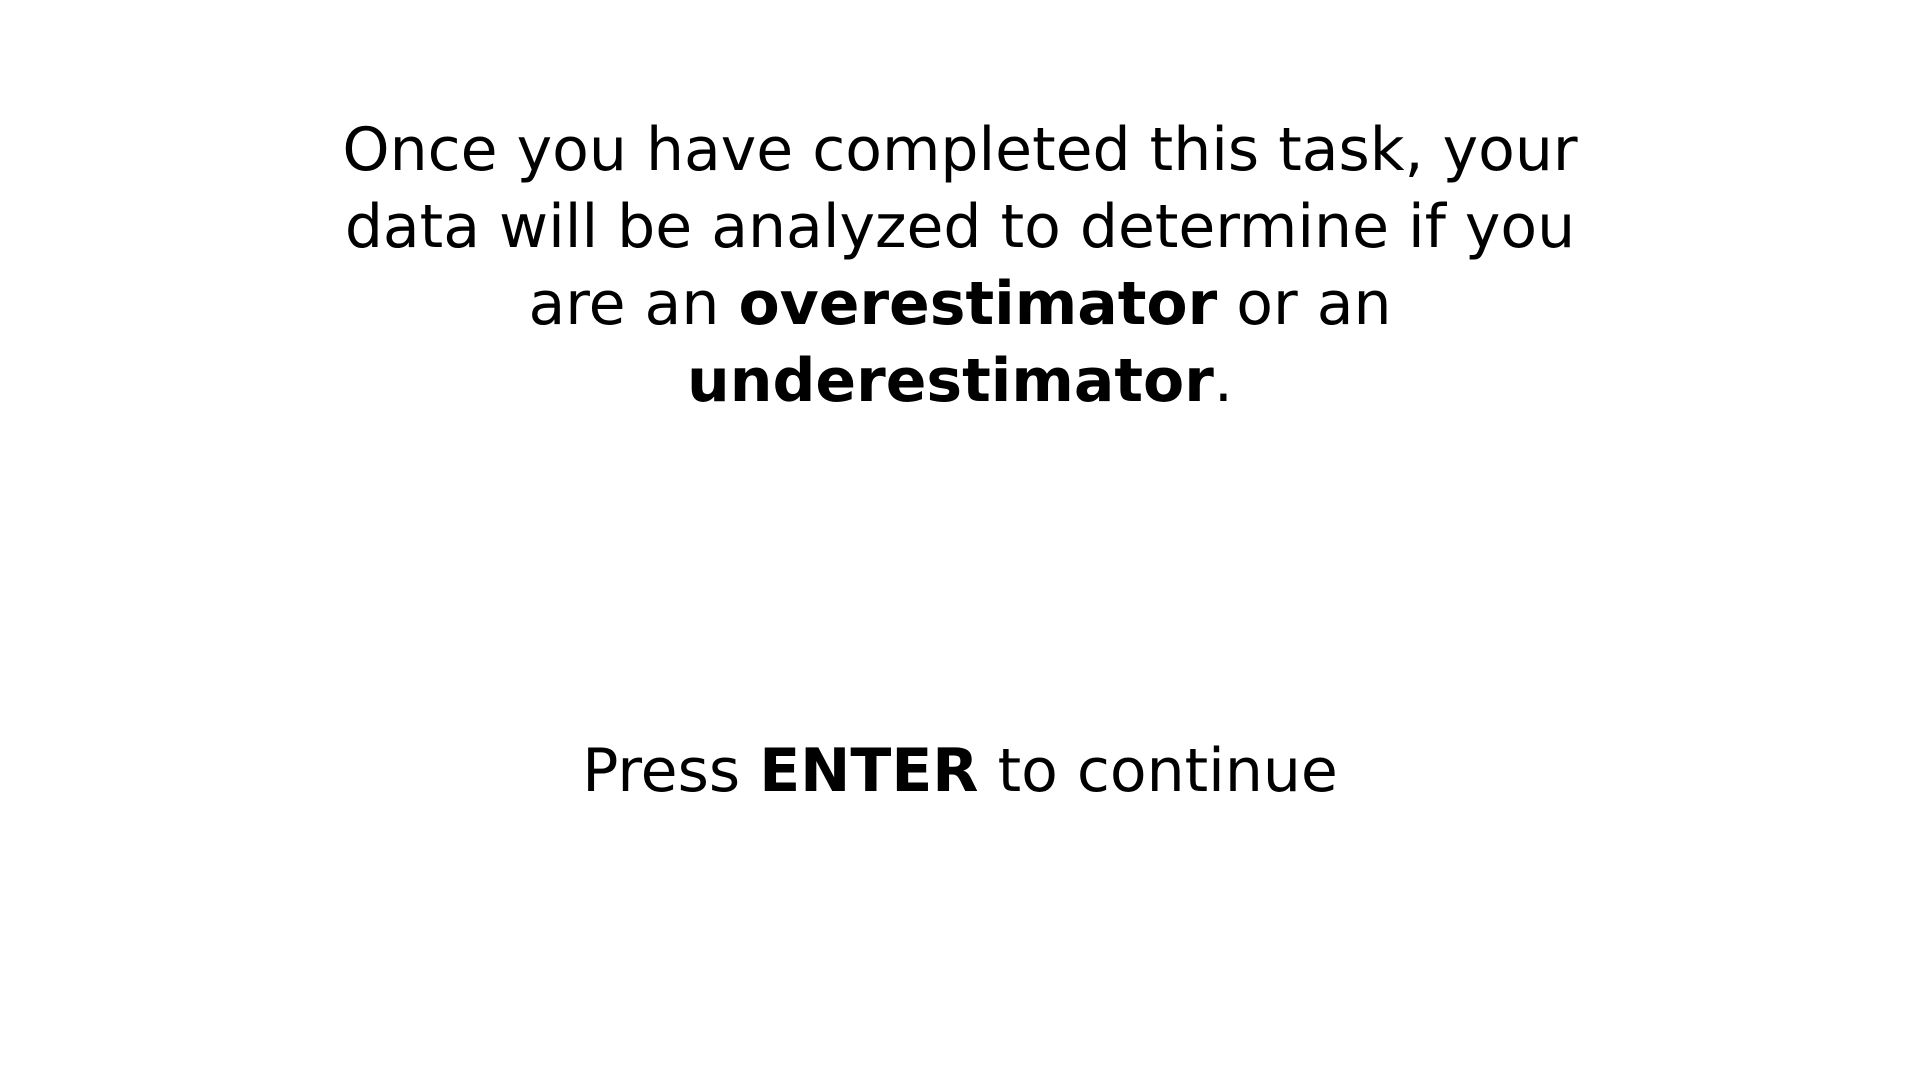 This screenshot has height=1080, width=1920. I want to click on continue-prompt: Press ENTER to continue, so click(960, 771).